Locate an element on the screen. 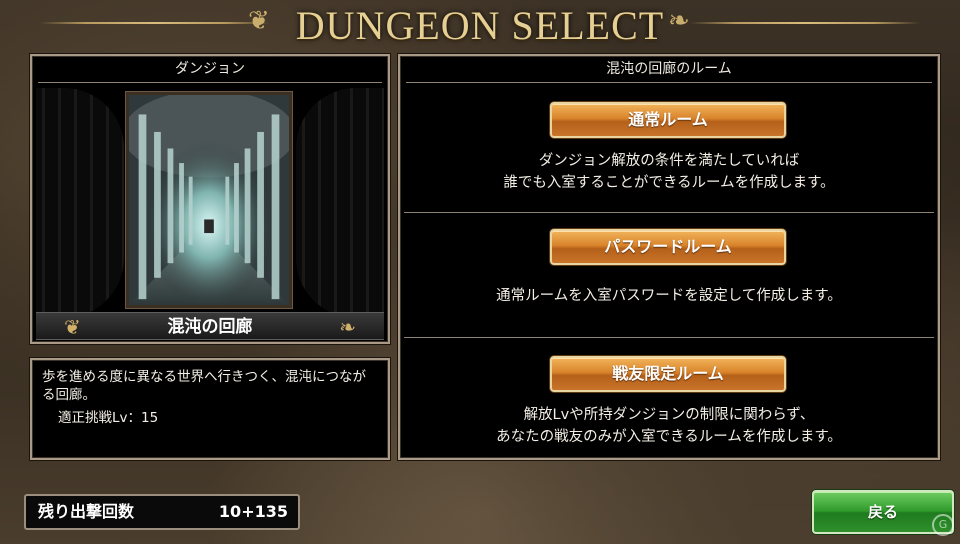 The height and width of the screenshot is (544, 960). dungeon-name: 混沌の回廊 is located at coordinates (210, 327).